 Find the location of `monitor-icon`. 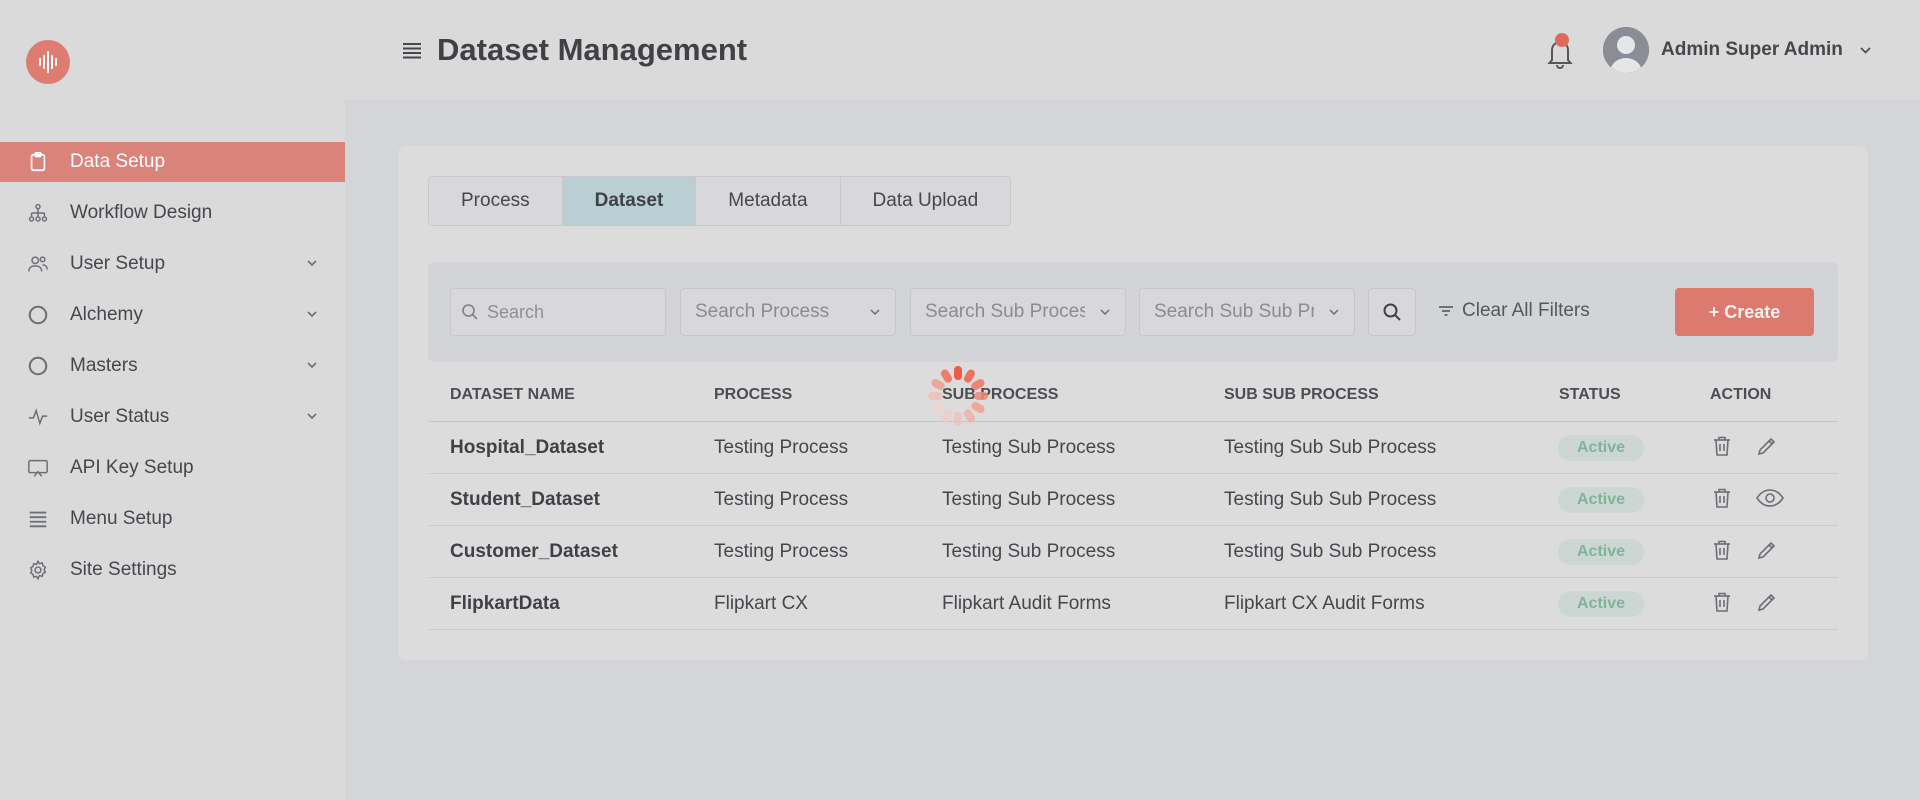

monitor-icon is located at coordinates (38, 468).